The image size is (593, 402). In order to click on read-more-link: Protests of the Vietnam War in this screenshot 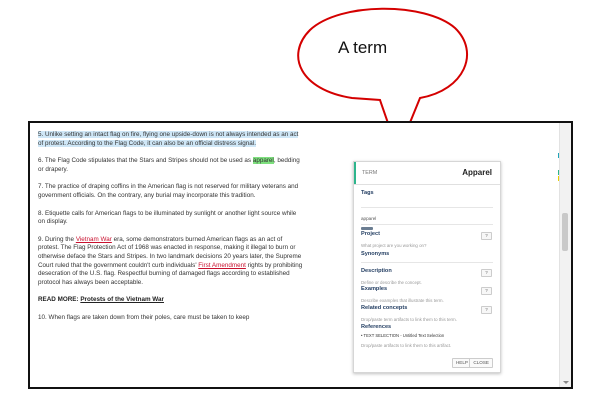, I will do `click(122, 299)`.